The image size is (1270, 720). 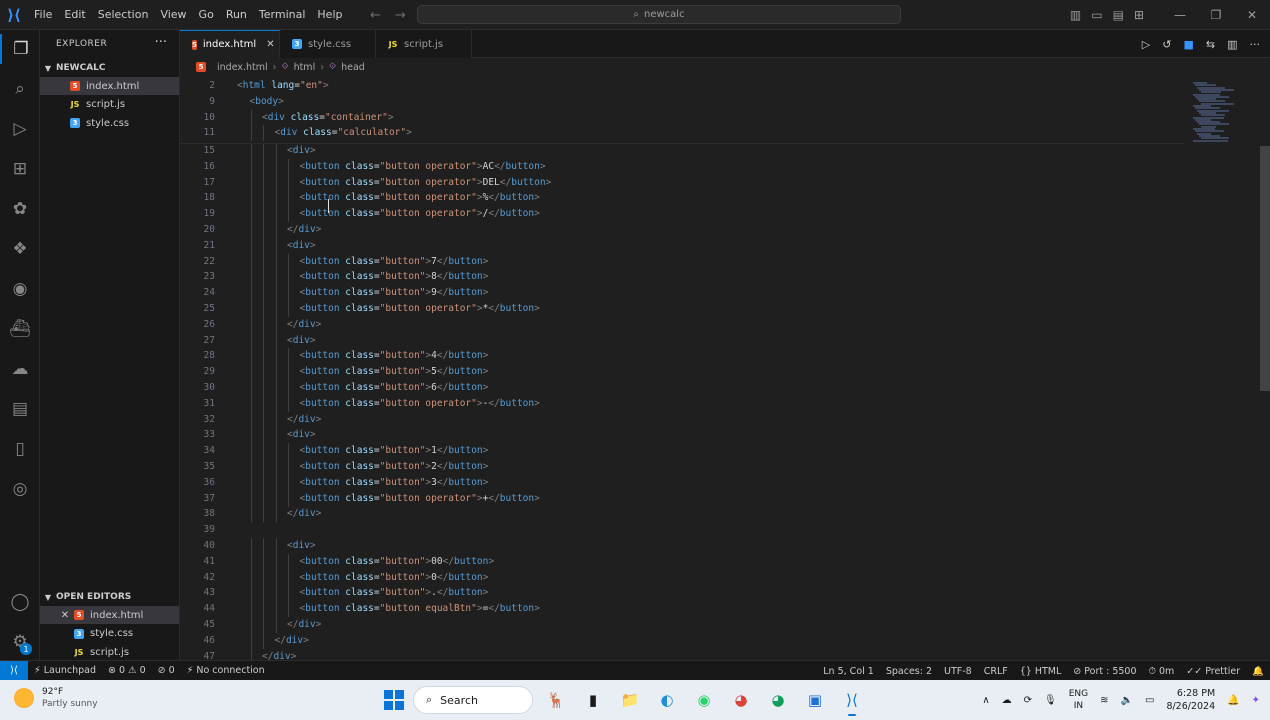 What do you see at coordinates (996, 671) in the screenshot?
I see `end-of-line: CRLF` at bounding box center [996, 671].